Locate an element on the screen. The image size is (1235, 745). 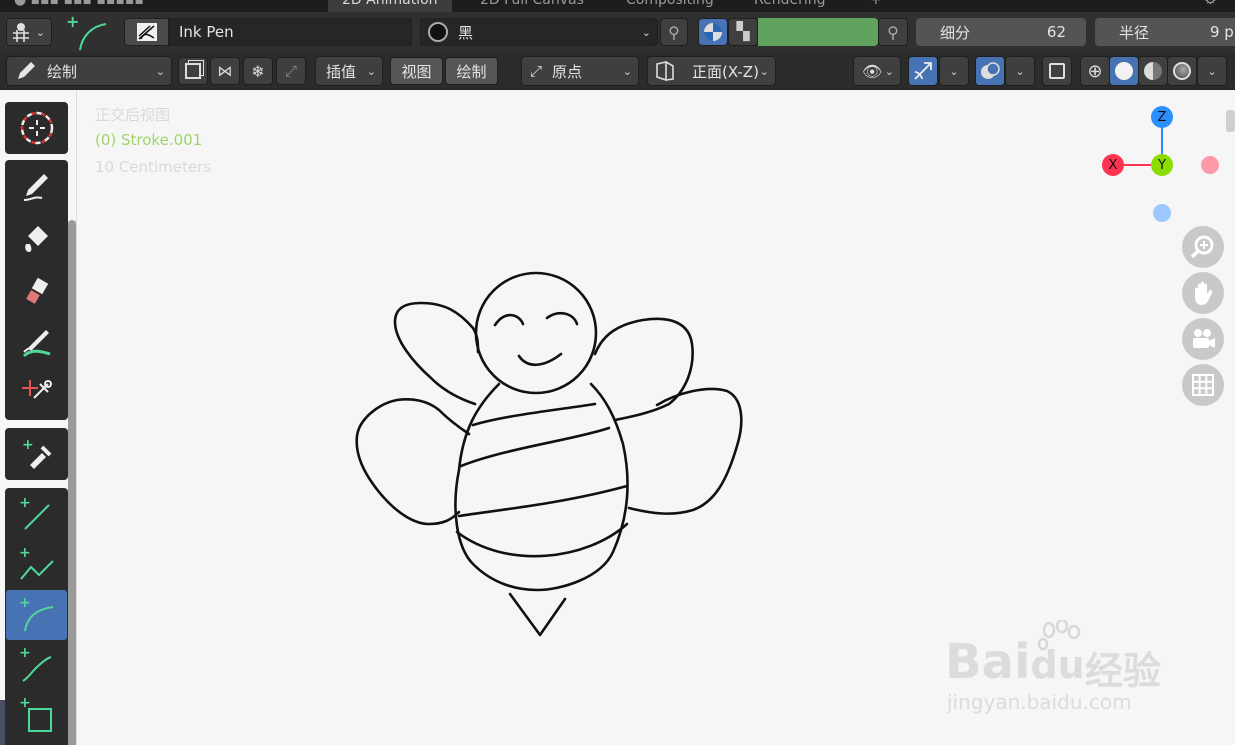
polyline-icon: + is located at coordinates (36, 562).